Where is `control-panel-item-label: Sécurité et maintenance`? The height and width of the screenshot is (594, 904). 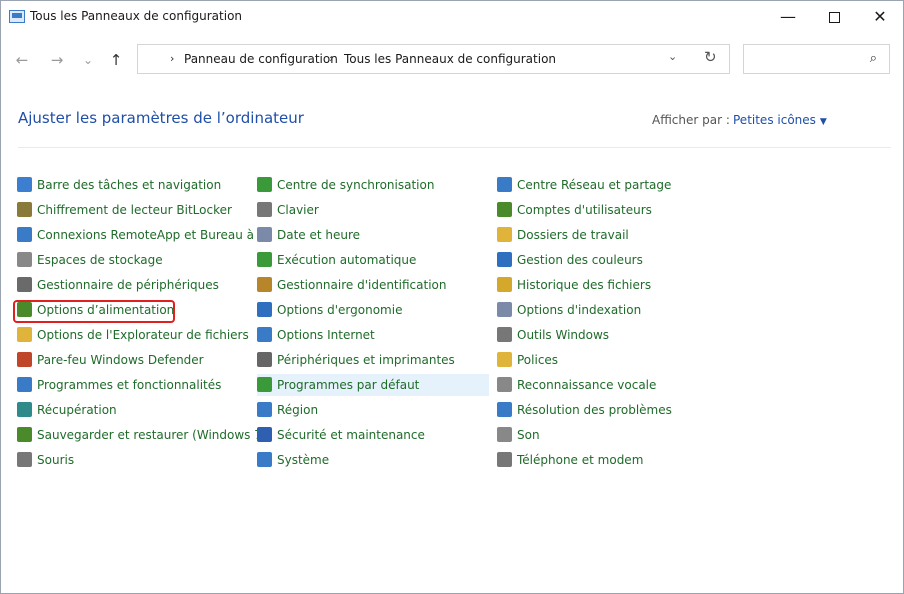
control-panel-item-label: Sécurité et maintenance is located at coordinates (351, 435).